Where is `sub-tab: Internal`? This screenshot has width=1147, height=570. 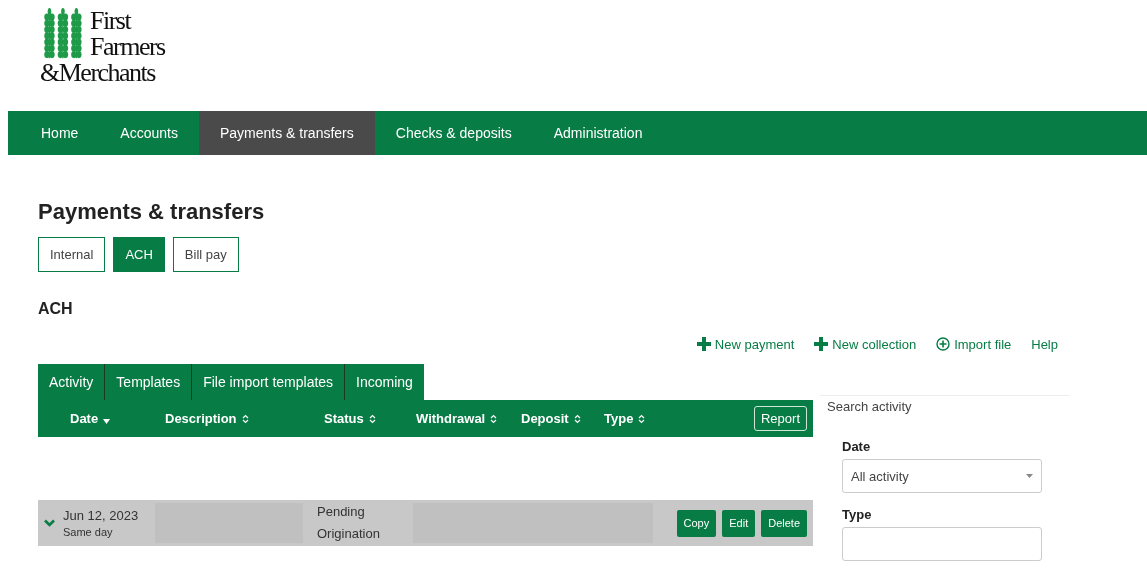
sub-tab: Internal is located at coordinates (72, 254).